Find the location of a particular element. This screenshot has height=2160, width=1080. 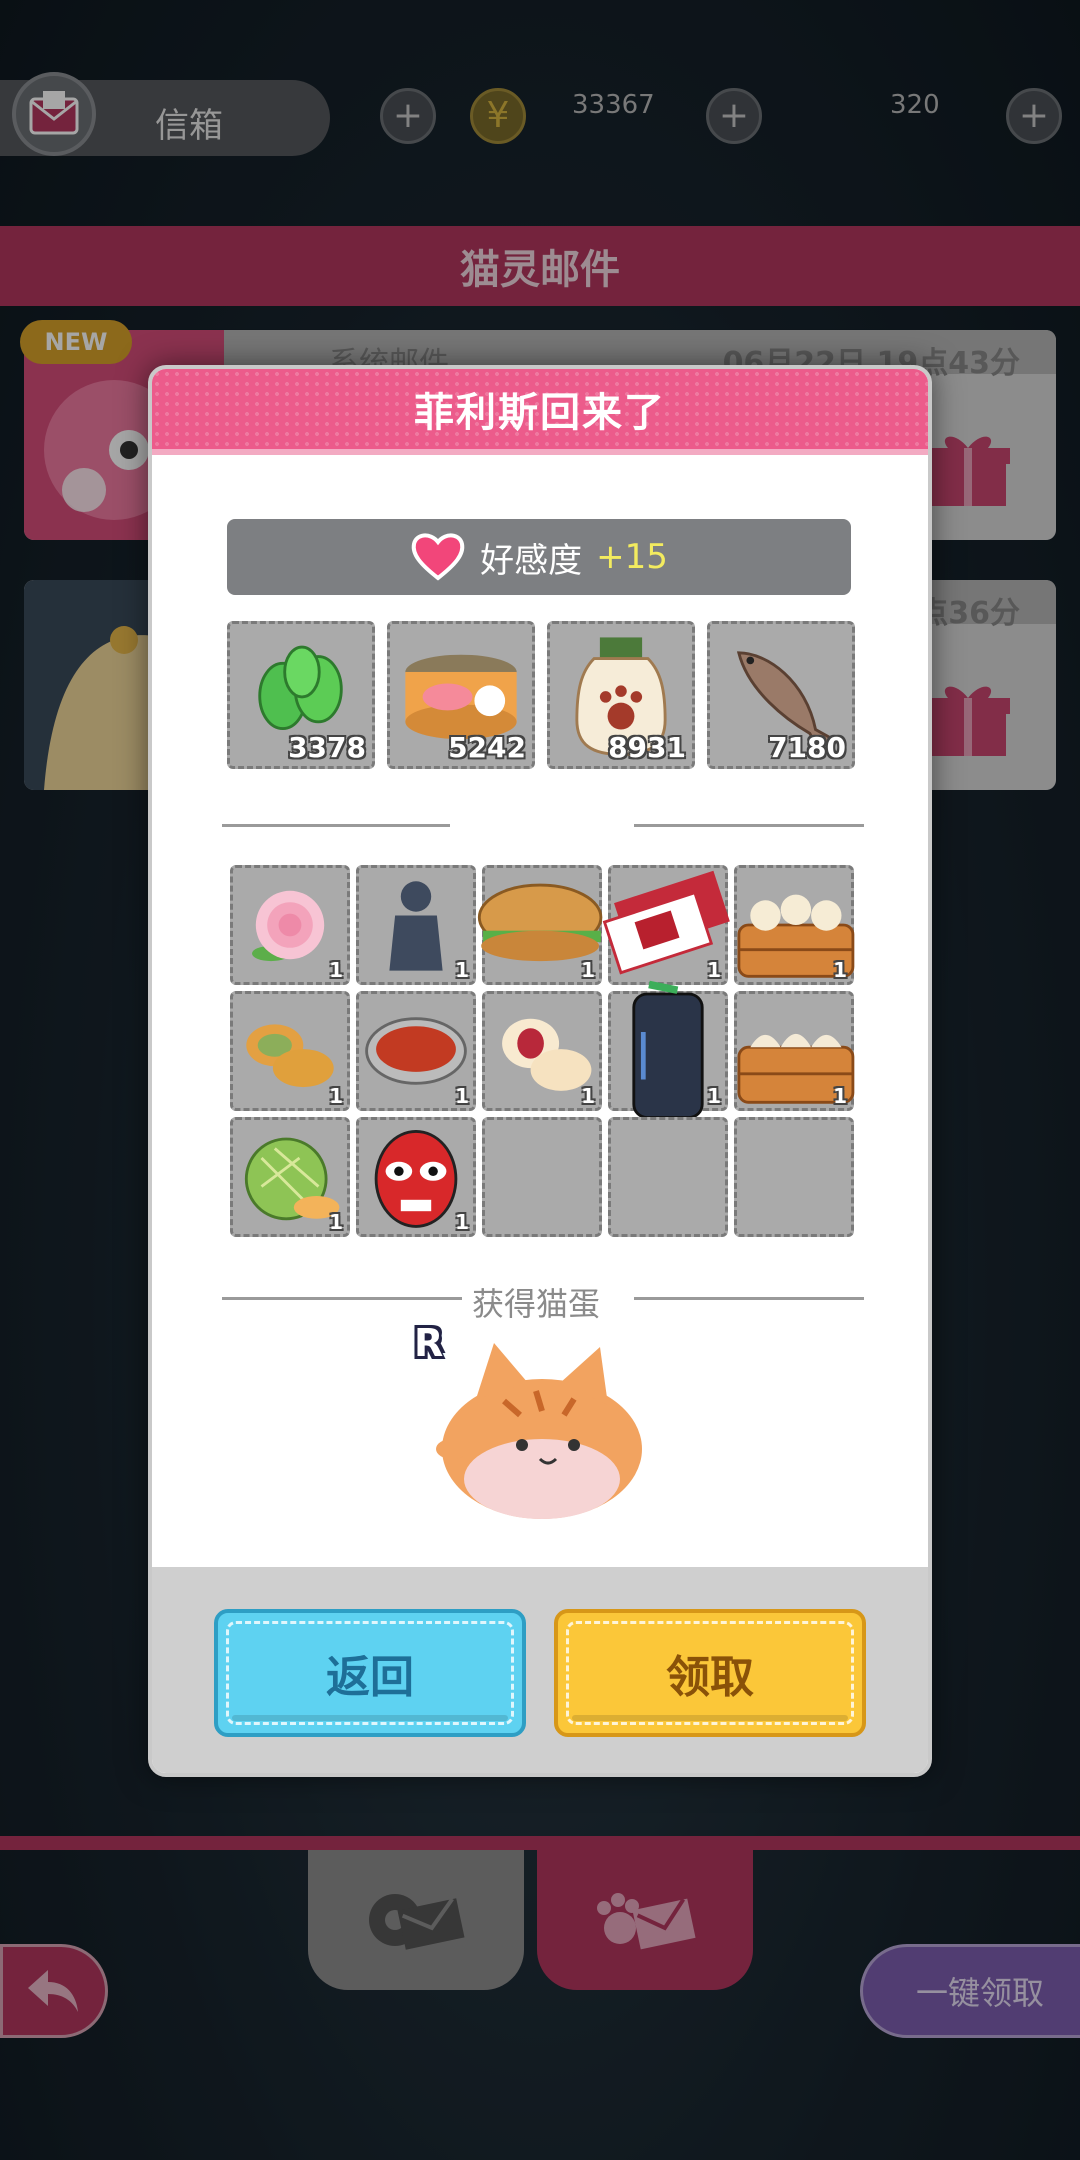

reward-item: 7180 is located at coordinates (781, 695).